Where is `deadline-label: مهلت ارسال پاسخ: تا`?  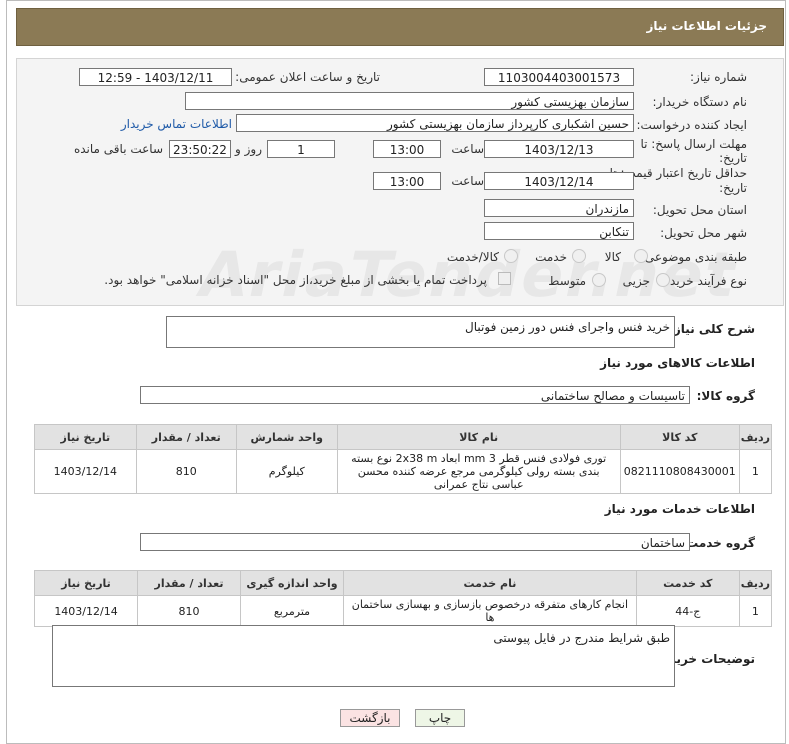
deadline-label: مهلت ارسال پاسخ: تا is located at coordinates (693, 144).